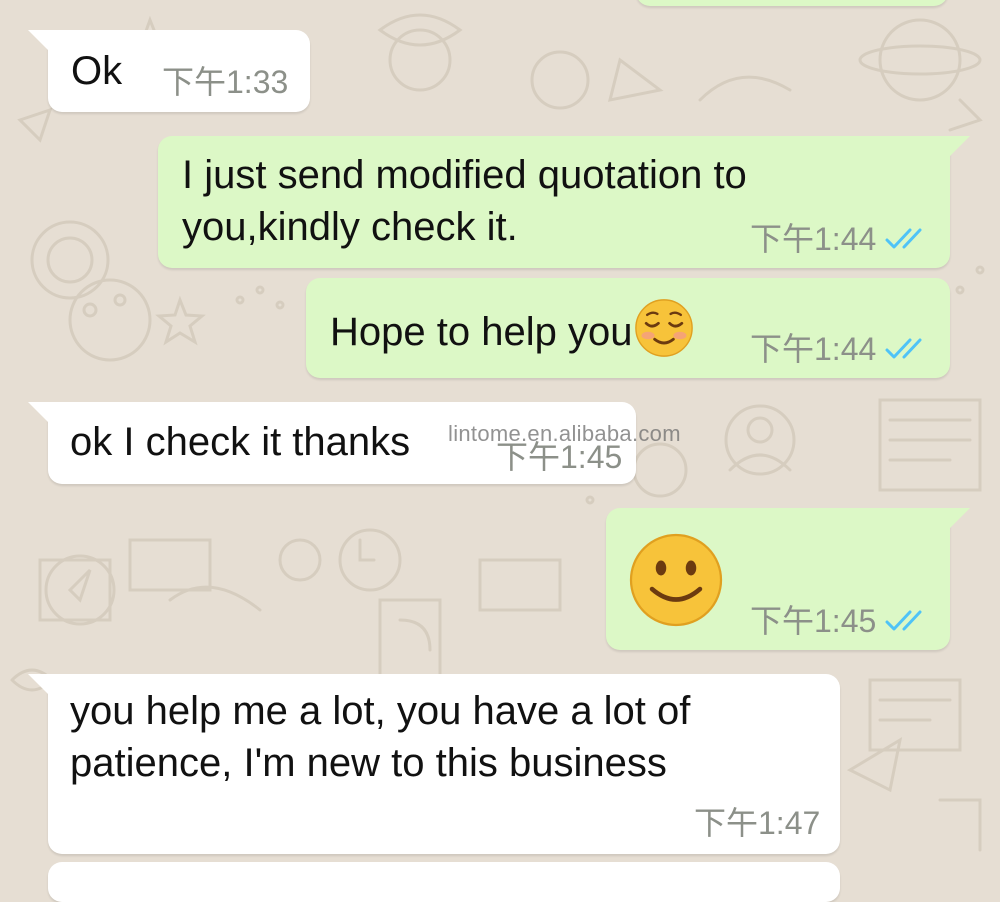 The height and width of the screenshot is (902, 1000). What do you see at coordinates (757, 823) in the screenshot?
I see `message-timestamp: 下午1:47` at bounding box center [757, 823].